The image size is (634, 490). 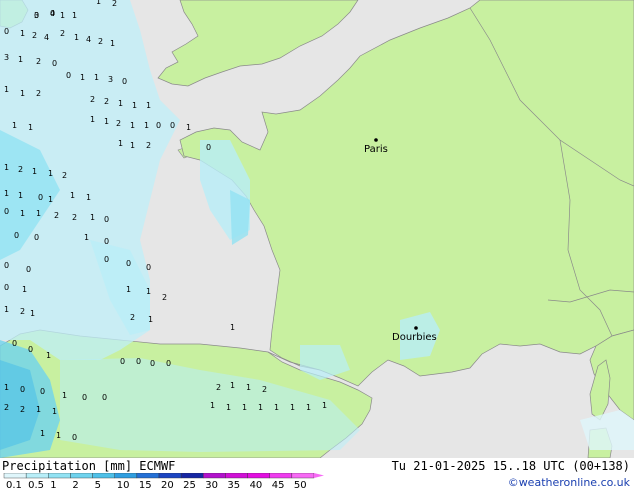 What do you see at coordinates (167, 485) in the screenshot?
I see `scale-tick-label: 20` at bounding box center [167, 485].